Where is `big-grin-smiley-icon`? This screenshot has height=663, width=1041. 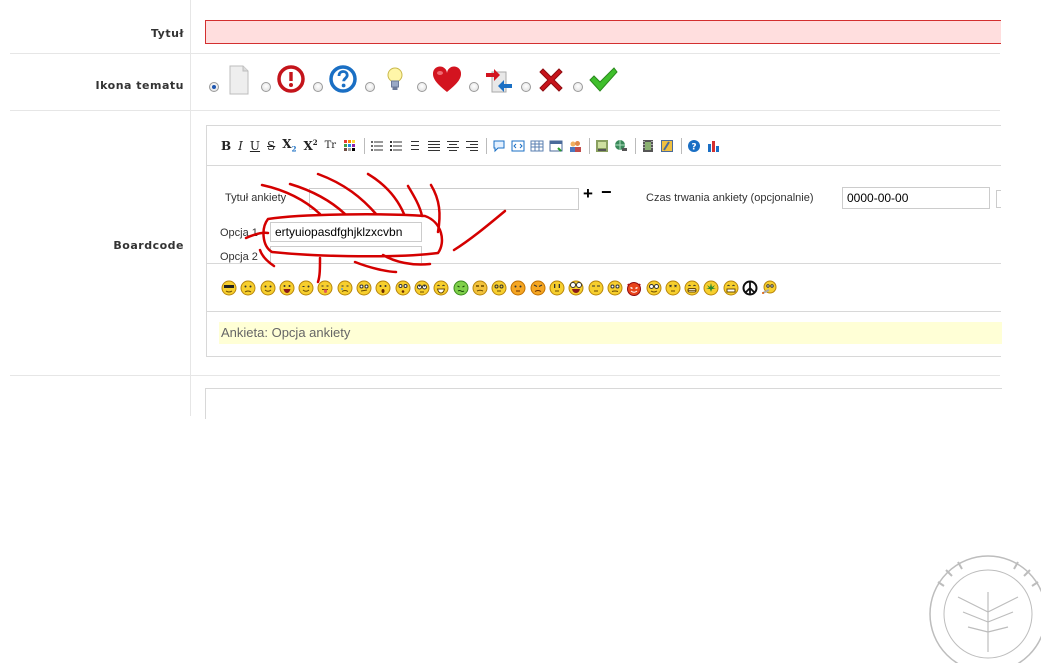
big-grin-smiley-icon is located at coordinates (692, 288).